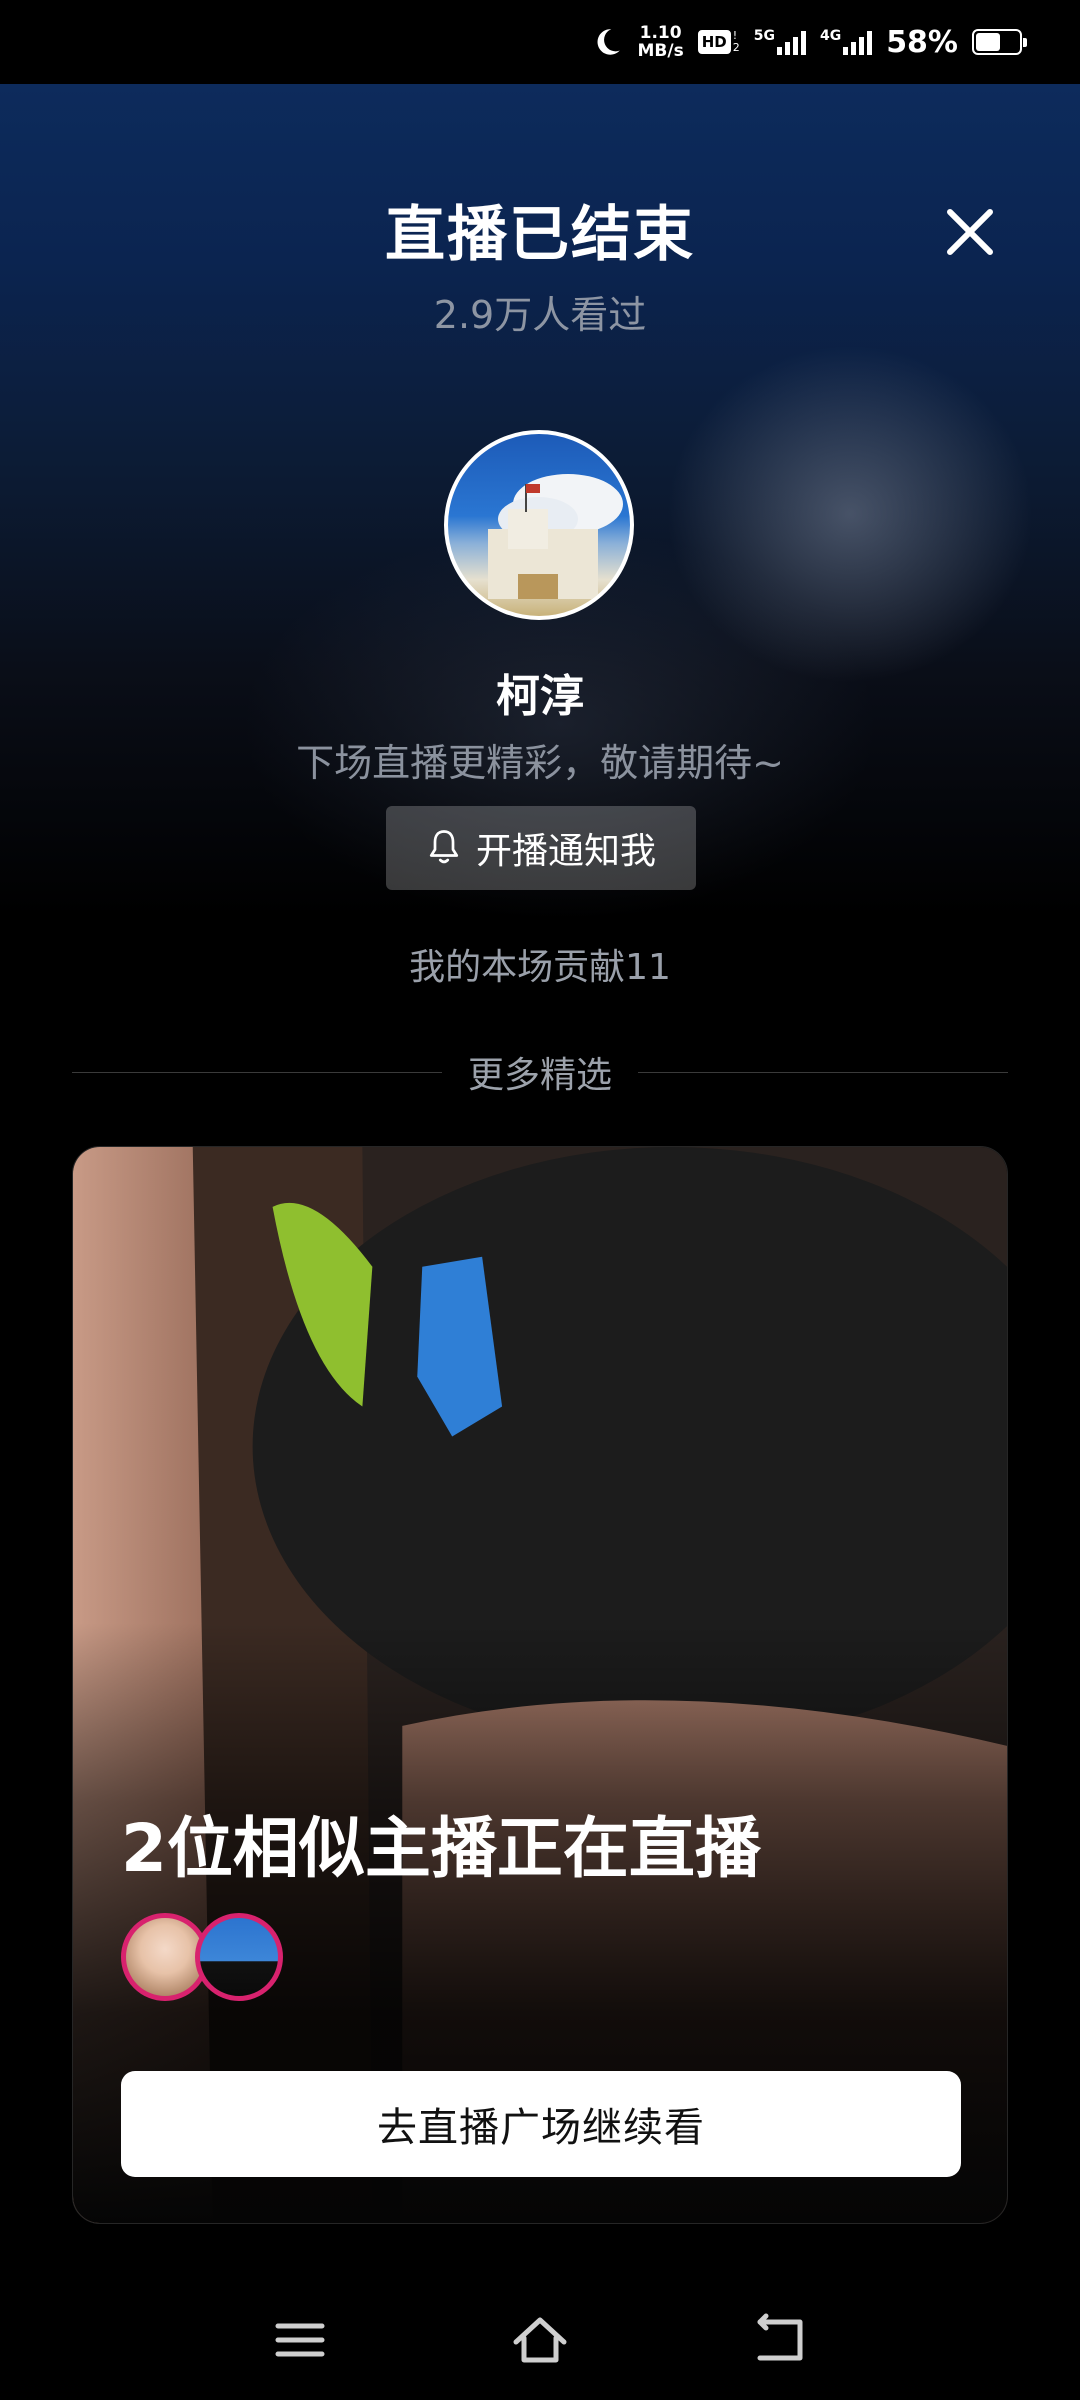 This screenshot has width=1080, height=2400. I want to click on network-speed: 1.10 MB/s, so click(661, 42).